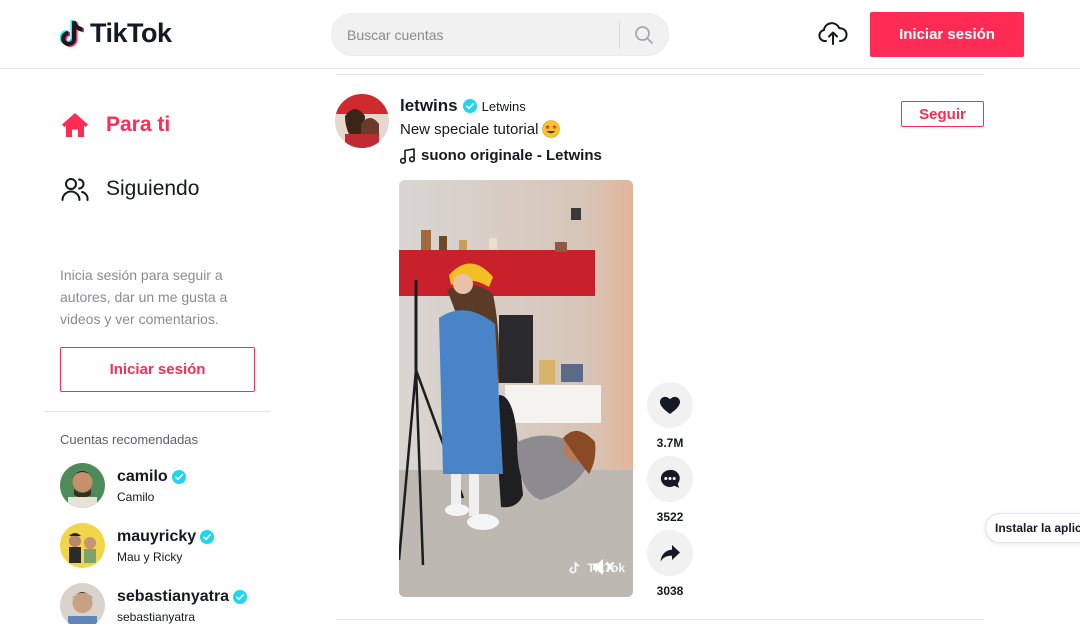 The height and width of the screenshot is (624, 1080). Describe the element at coordinates (157, 536) in the screenshot. I see `recommended-username: mauyricky` at that location.